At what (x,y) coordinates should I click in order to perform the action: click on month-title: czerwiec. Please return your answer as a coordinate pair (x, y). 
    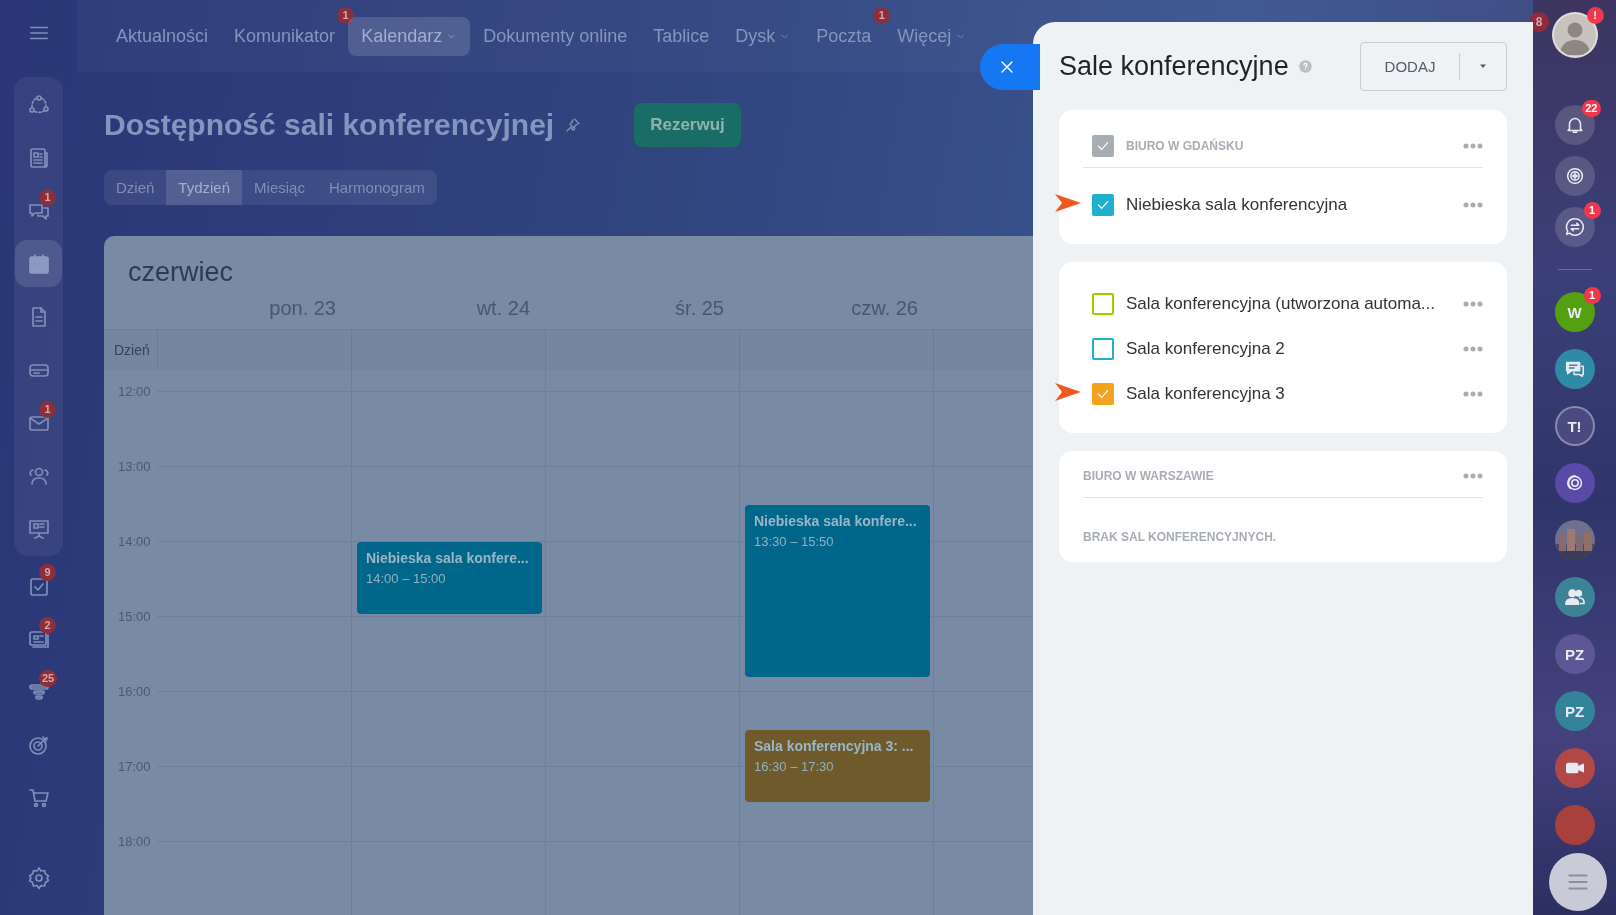
    Looking at the image, I should click on (181, 272).